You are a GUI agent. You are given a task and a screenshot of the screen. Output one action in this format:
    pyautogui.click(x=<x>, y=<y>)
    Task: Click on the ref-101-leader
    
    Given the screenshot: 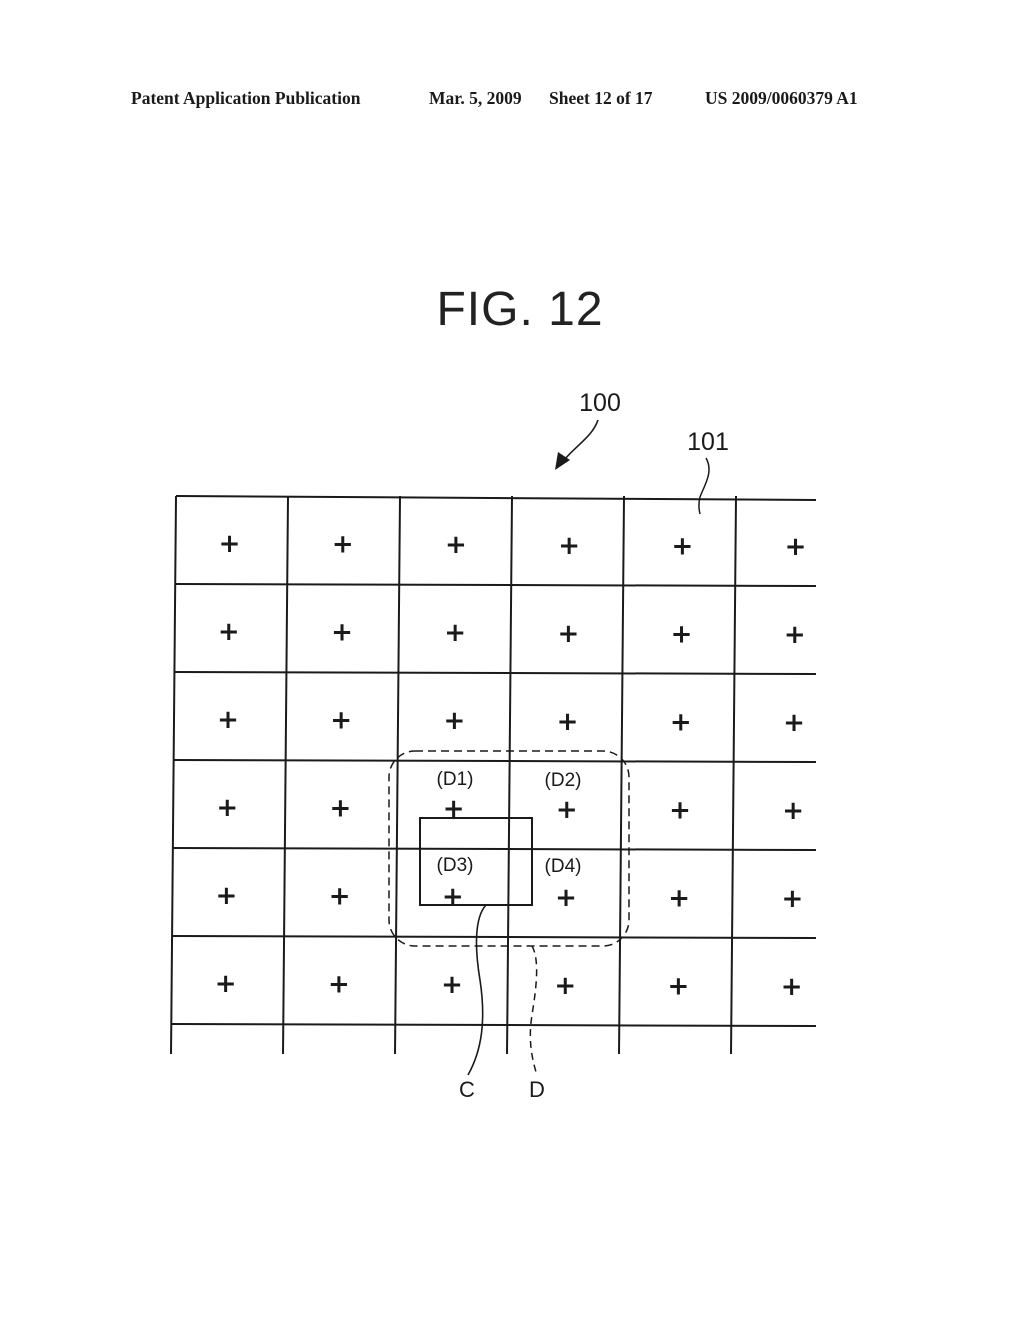 What is the action you would take?
    pyautogui.click(x=704, y=486)
    